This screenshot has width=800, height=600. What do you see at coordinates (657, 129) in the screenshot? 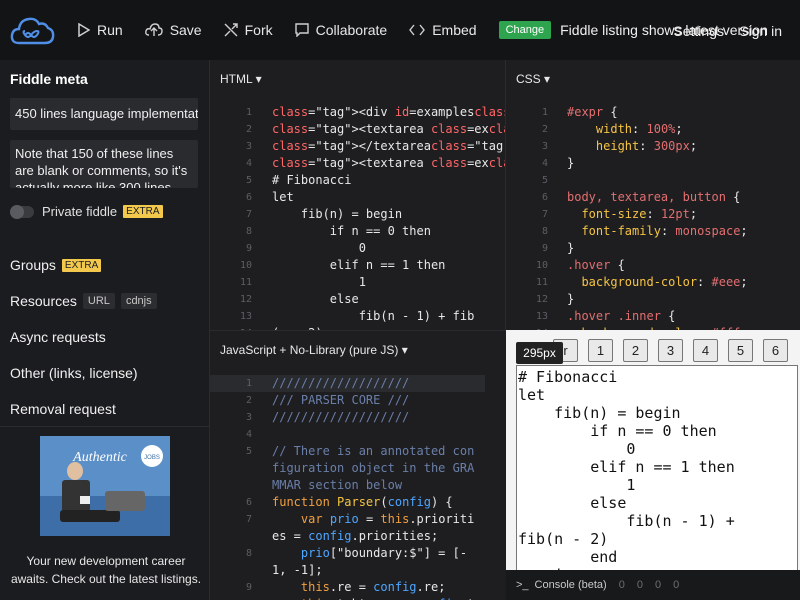
I see `code-line: width: 100%;` at bounding box center [657, 129].